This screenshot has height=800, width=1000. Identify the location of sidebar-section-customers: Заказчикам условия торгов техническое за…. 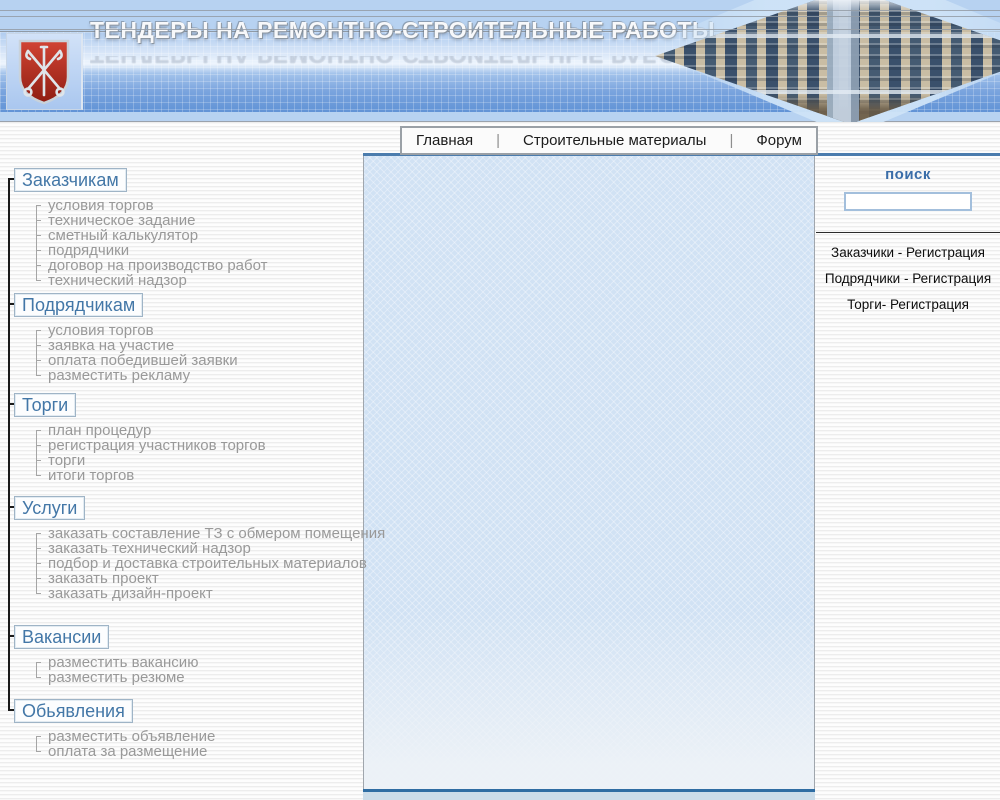
(138, 228).